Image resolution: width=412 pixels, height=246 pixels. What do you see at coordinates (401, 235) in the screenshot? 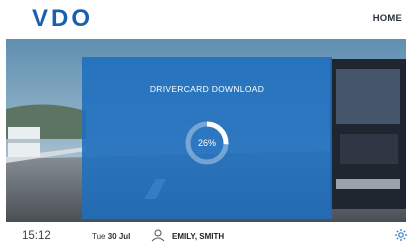
I see `gear-icon` at bounding box center [401, 235].